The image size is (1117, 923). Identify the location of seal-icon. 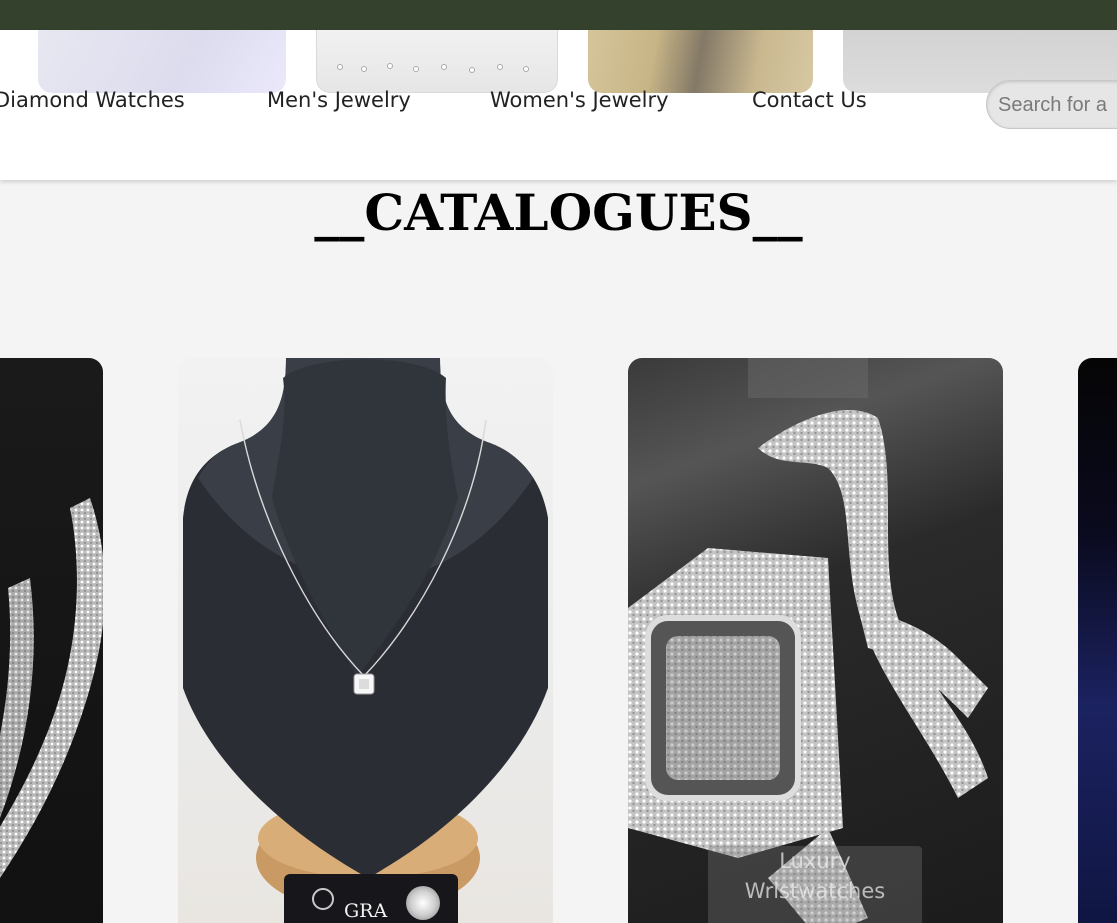
(323, 899).